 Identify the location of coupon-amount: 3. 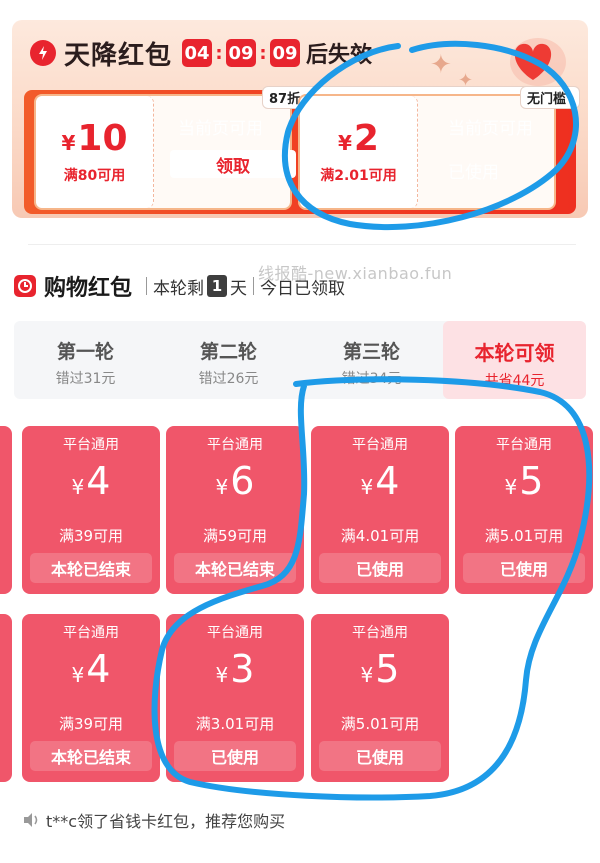
(242, 669).